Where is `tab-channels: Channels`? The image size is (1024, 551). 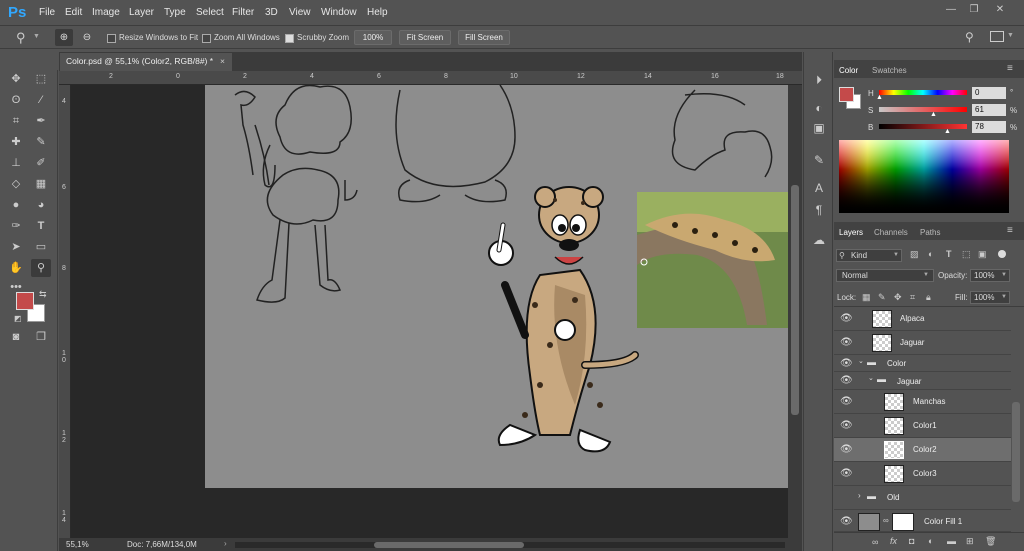
tab-channels: Channels is located at coordinates (891, 232).